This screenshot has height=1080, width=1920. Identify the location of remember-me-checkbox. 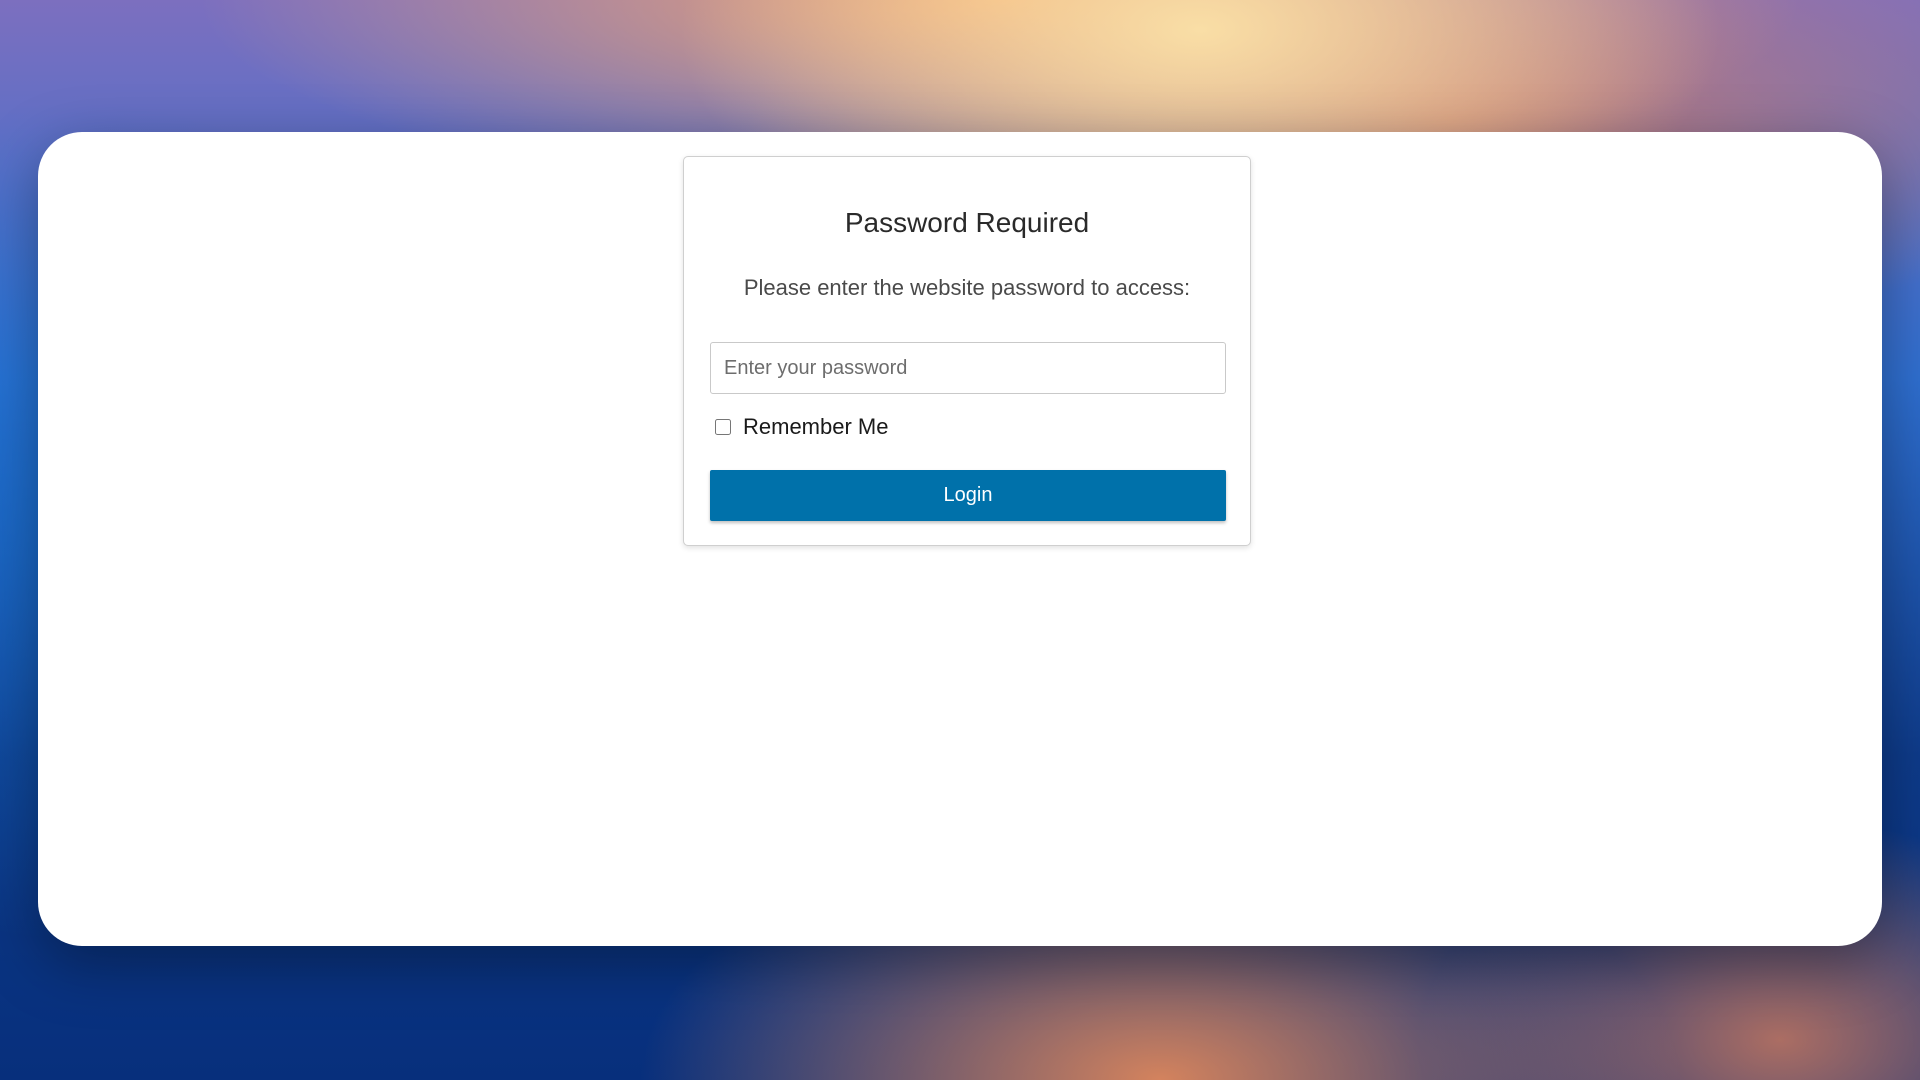
(723, 427).